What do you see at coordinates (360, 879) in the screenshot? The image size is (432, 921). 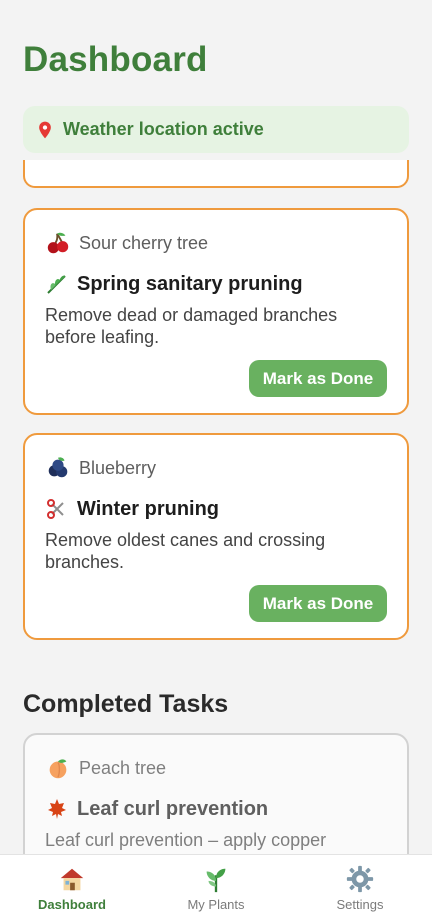 I see `gear-icon` at bounding box center [360, 879].